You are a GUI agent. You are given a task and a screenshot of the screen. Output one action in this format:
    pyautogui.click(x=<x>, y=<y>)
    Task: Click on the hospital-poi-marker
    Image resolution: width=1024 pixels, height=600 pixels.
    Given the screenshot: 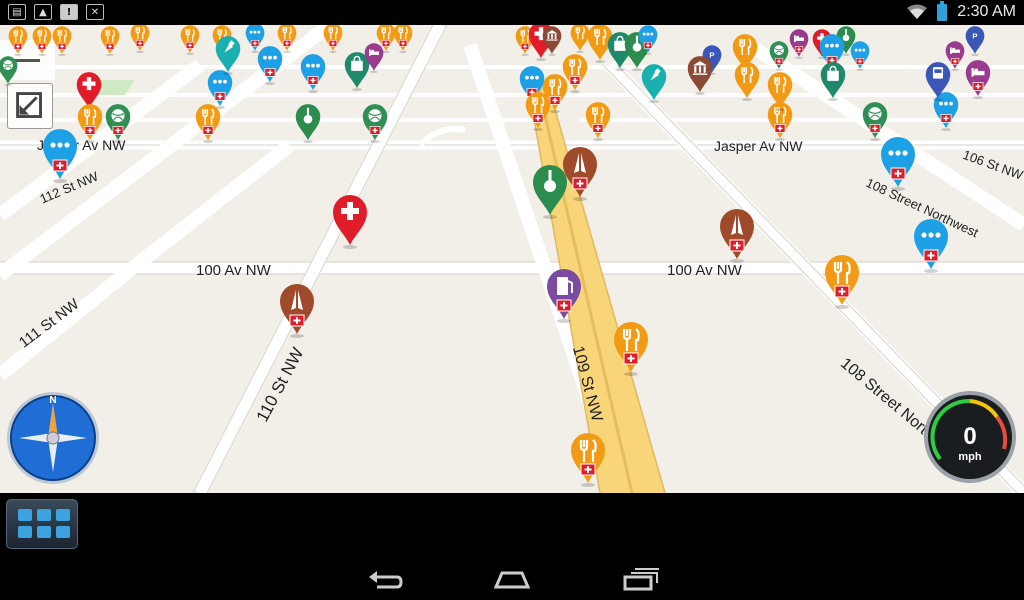 What is the action you would take?
    pyautogui.click(x=350, y=221)
    